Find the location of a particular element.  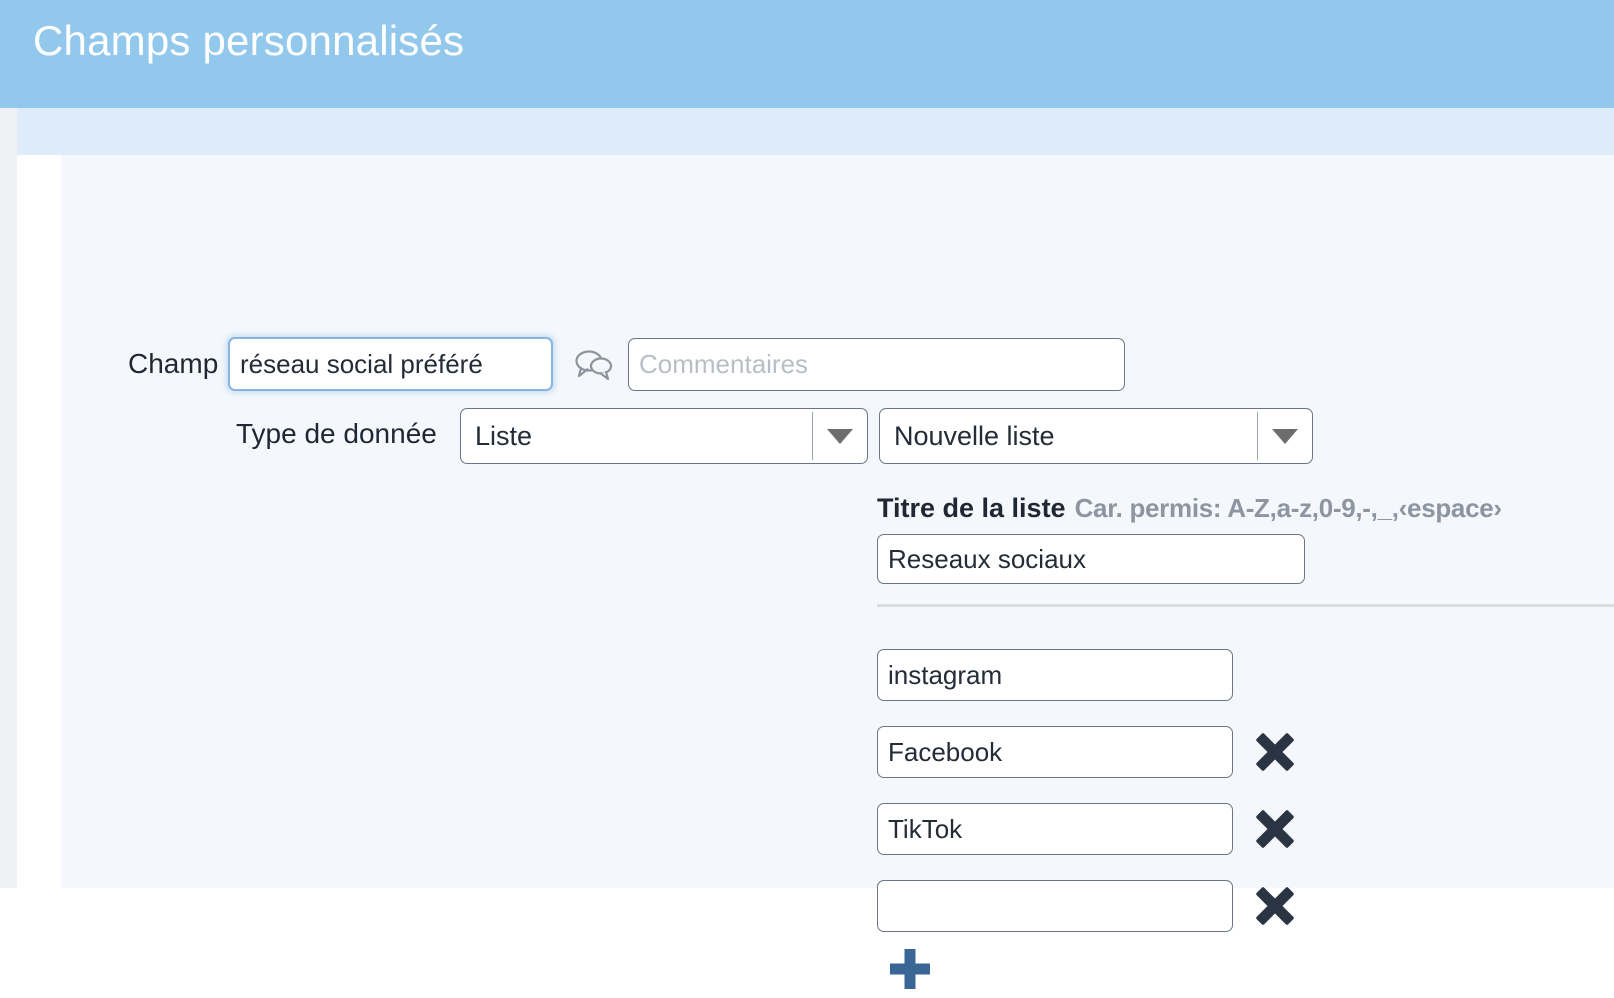

page-title: Champs personnalisés is located at coordinates (249, 40).